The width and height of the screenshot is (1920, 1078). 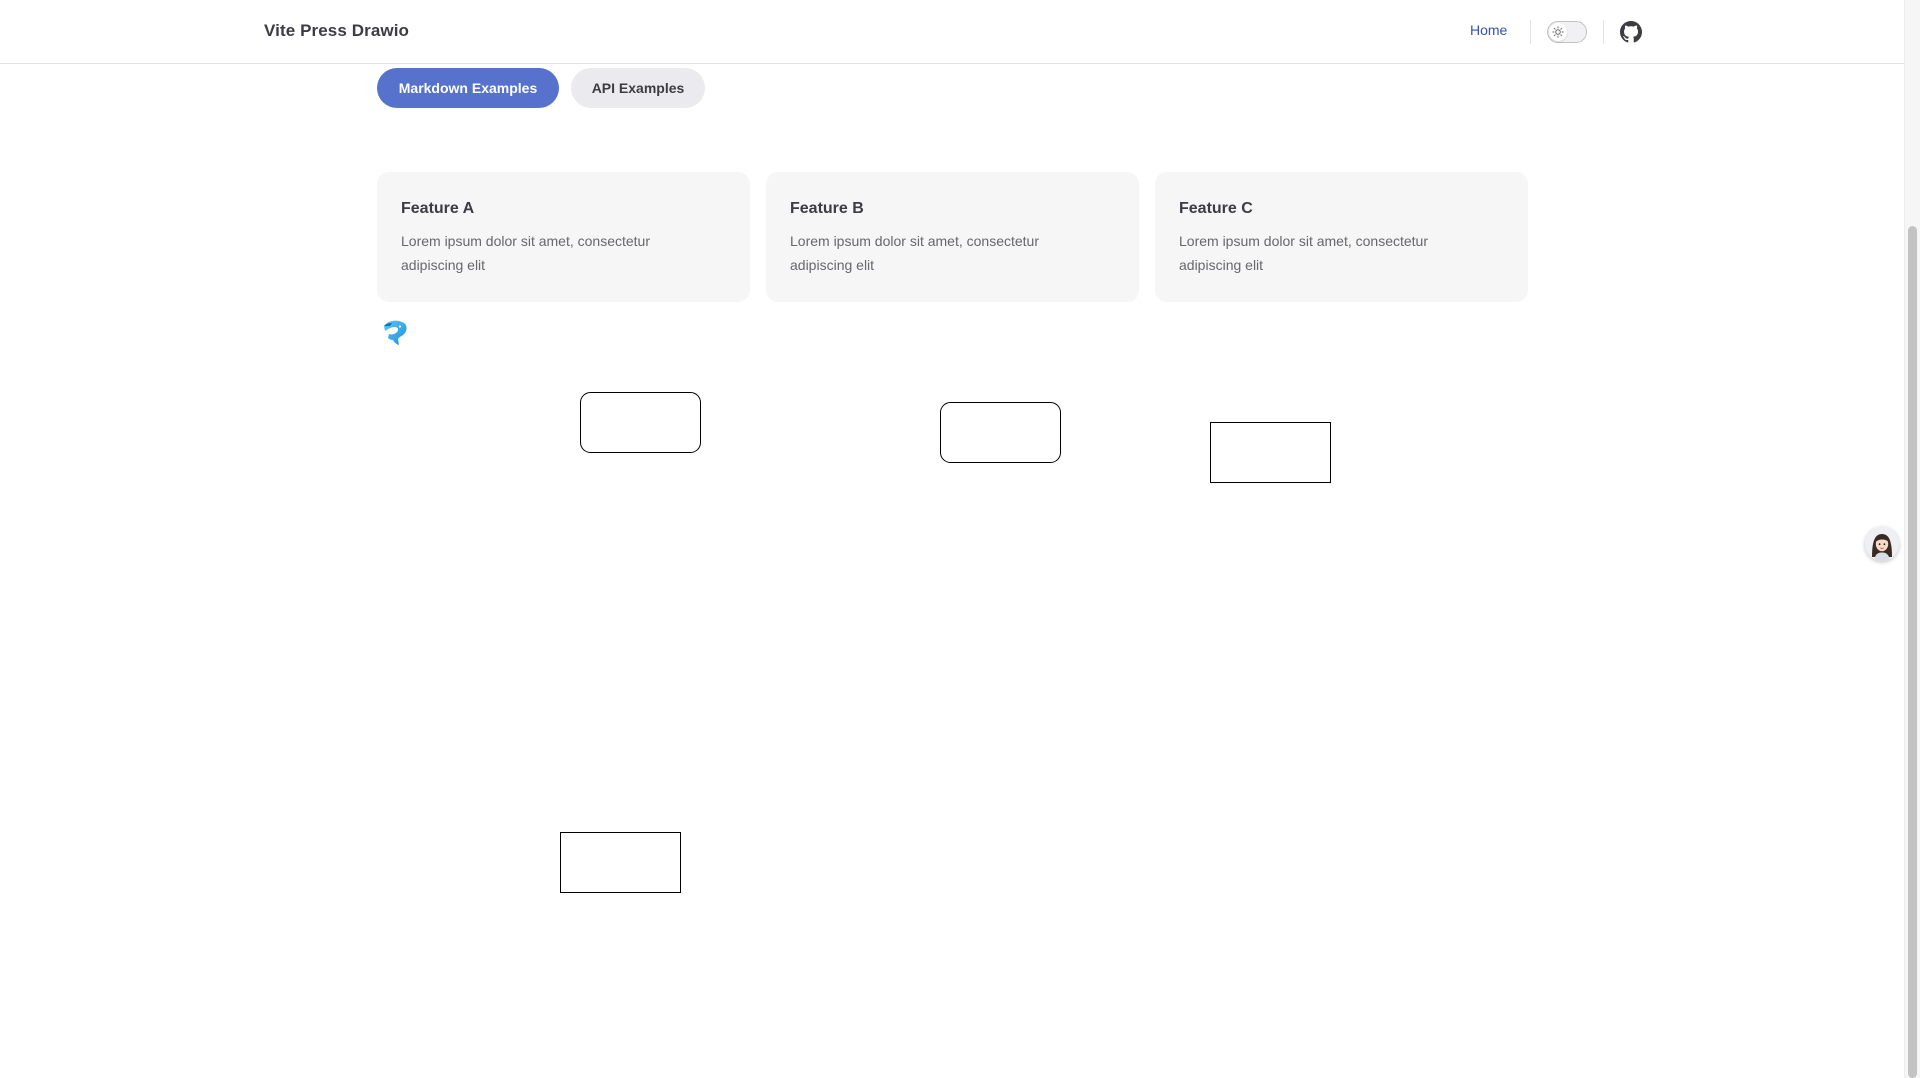 What do you see at coordinates (468, 88) in the screenshot?
I see `markdown-examples-button: Markdown Examples` at bounding box center [468, 88].